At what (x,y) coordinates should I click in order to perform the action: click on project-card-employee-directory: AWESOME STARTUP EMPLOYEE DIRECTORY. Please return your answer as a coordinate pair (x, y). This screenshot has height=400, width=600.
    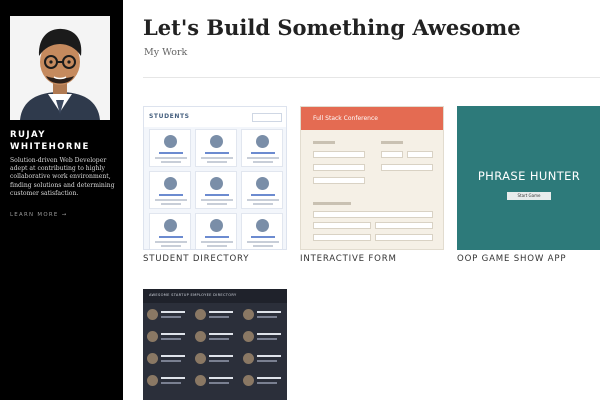
    Looking at the image, I should click on (215, 344).